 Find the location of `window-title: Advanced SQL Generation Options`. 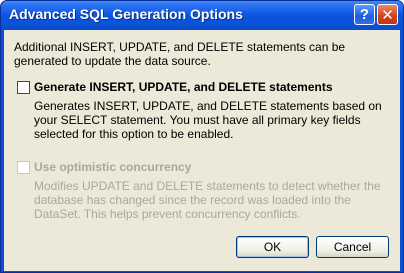

window-title: Advanced SQL Generation Options is located at coordinates (126, 14).